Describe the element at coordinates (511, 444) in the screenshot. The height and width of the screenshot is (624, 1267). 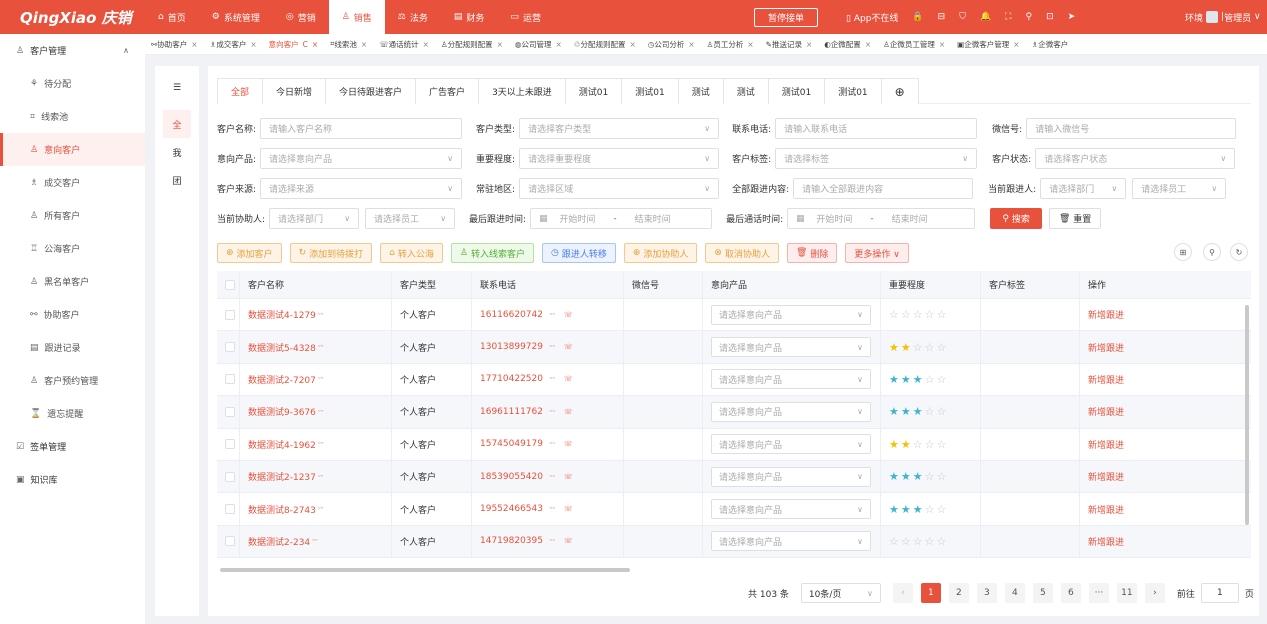
I see `phone-number: 15745049179` at that location.